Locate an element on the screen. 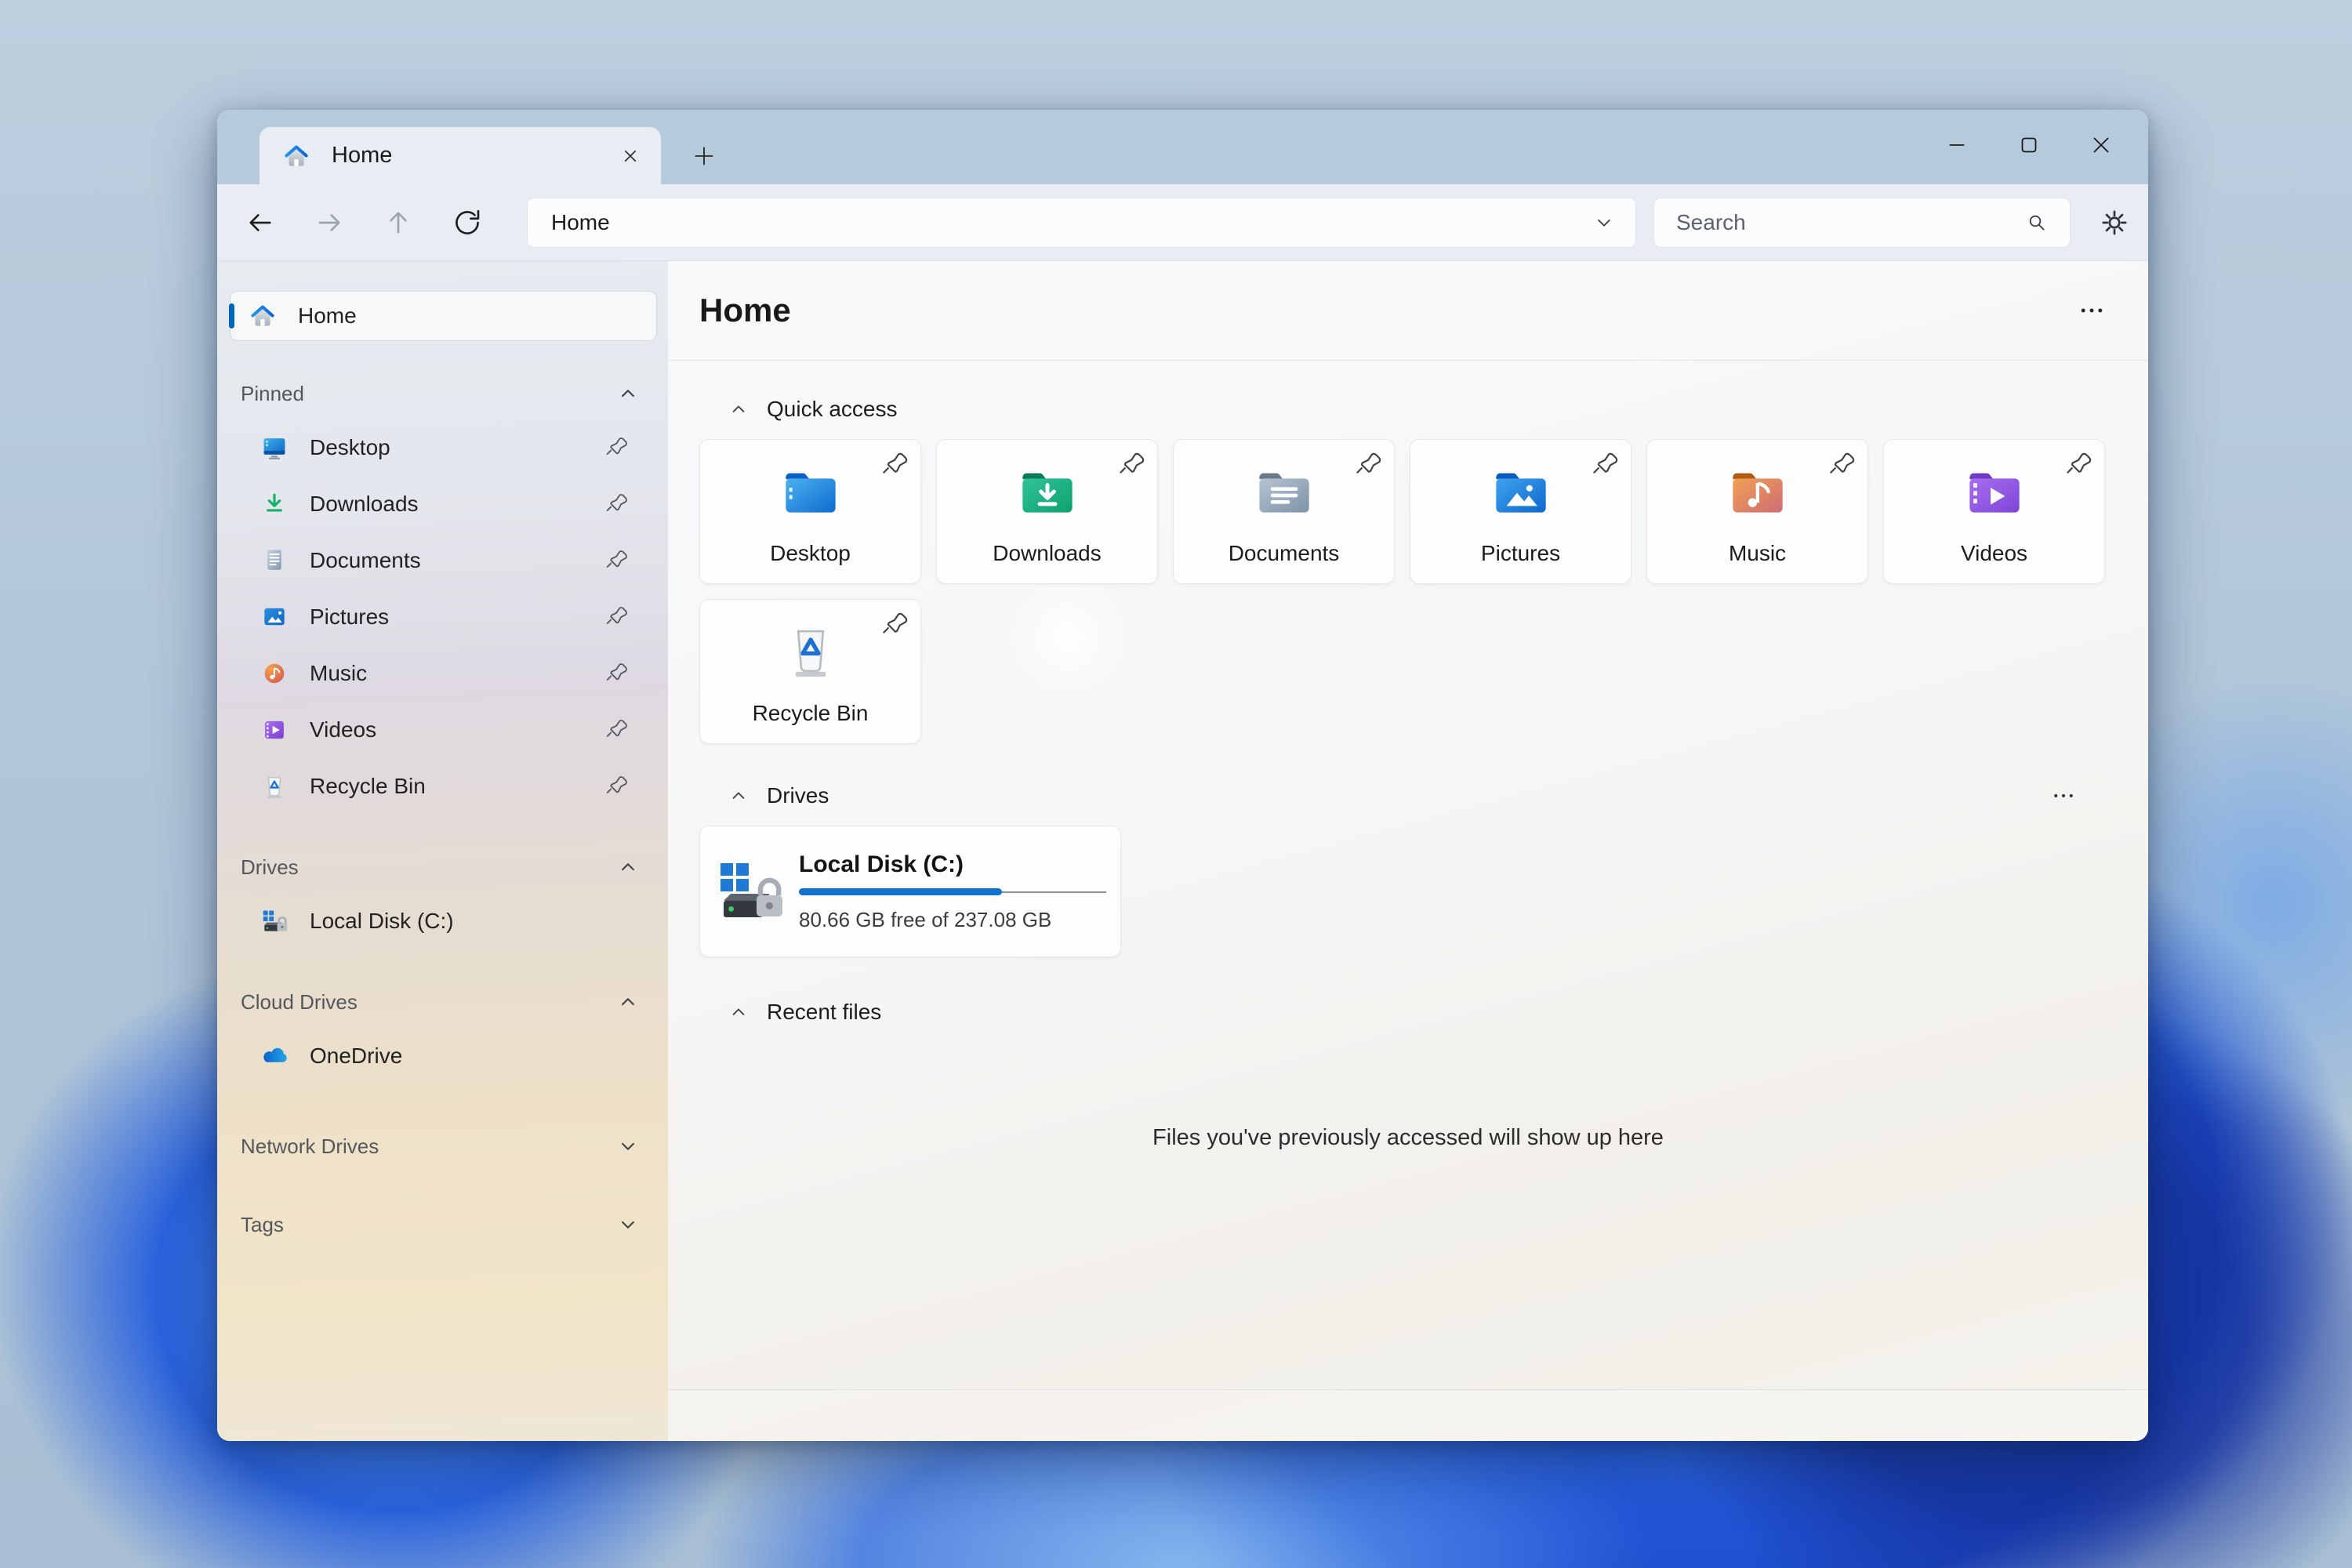 The width and height of the screenshot is (2352, 1568). section-quick-access: Quick access is located at coordinates (1408, 409).